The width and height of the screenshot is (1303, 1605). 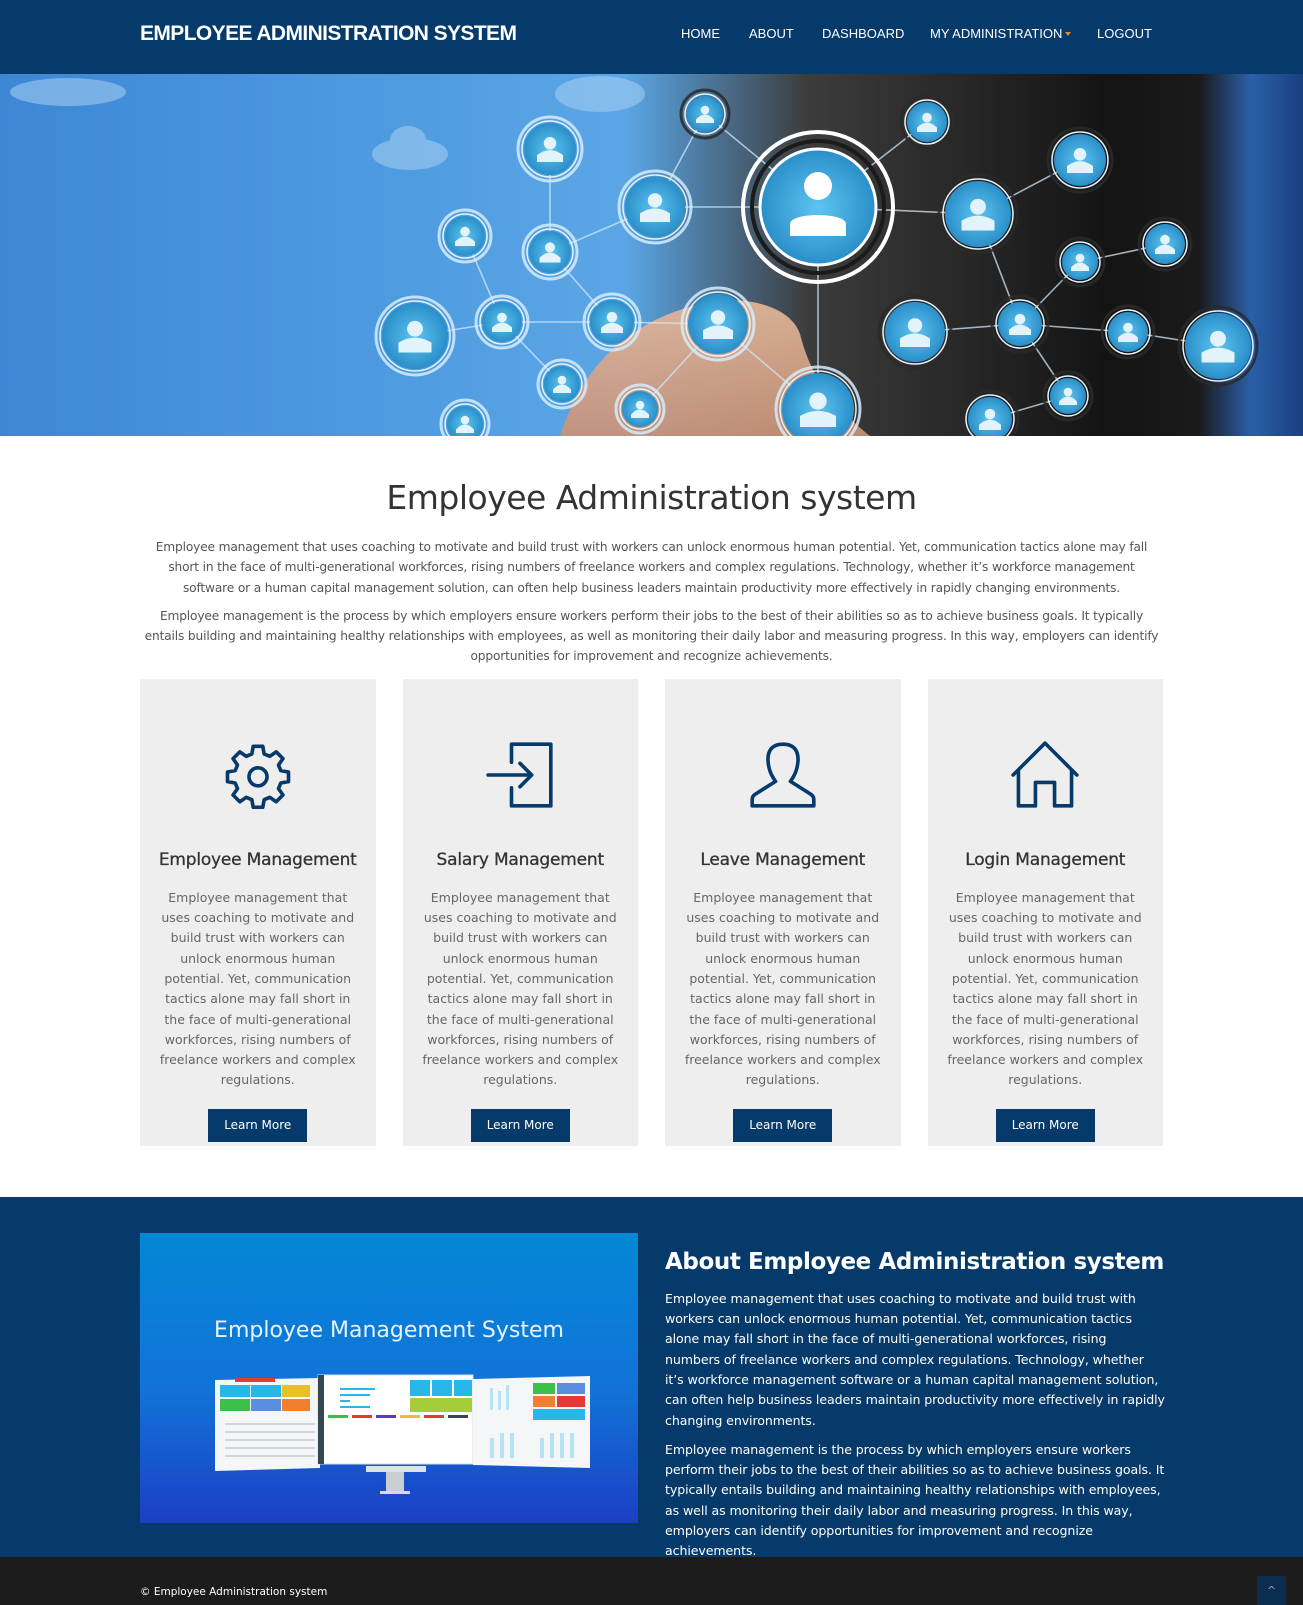 I want to click on footer: © Employee Administration system ^, so click(x=651, y=1580).